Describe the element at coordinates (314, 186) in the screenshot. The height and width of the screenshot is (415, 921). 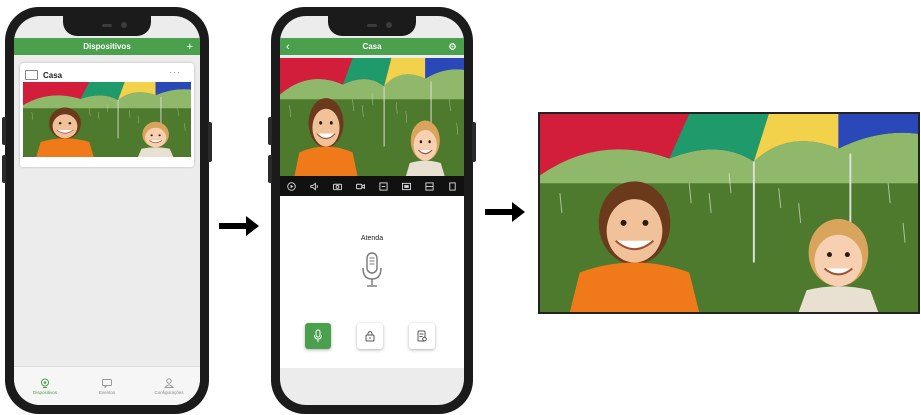
I see `volume-icon` at that location.